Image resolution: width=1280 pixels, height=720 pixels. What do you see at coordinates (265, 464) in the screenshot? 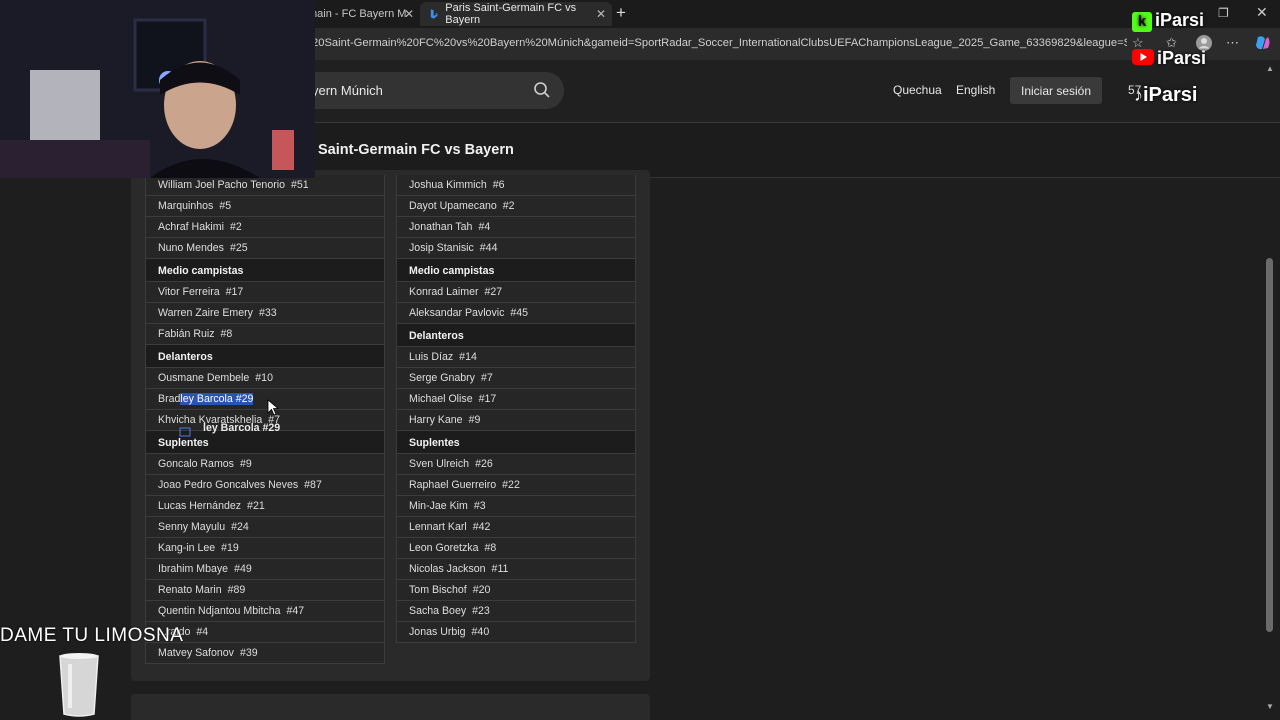
I see `player-row: Goncalo Ramos #9` at bounding box center [265, 464].